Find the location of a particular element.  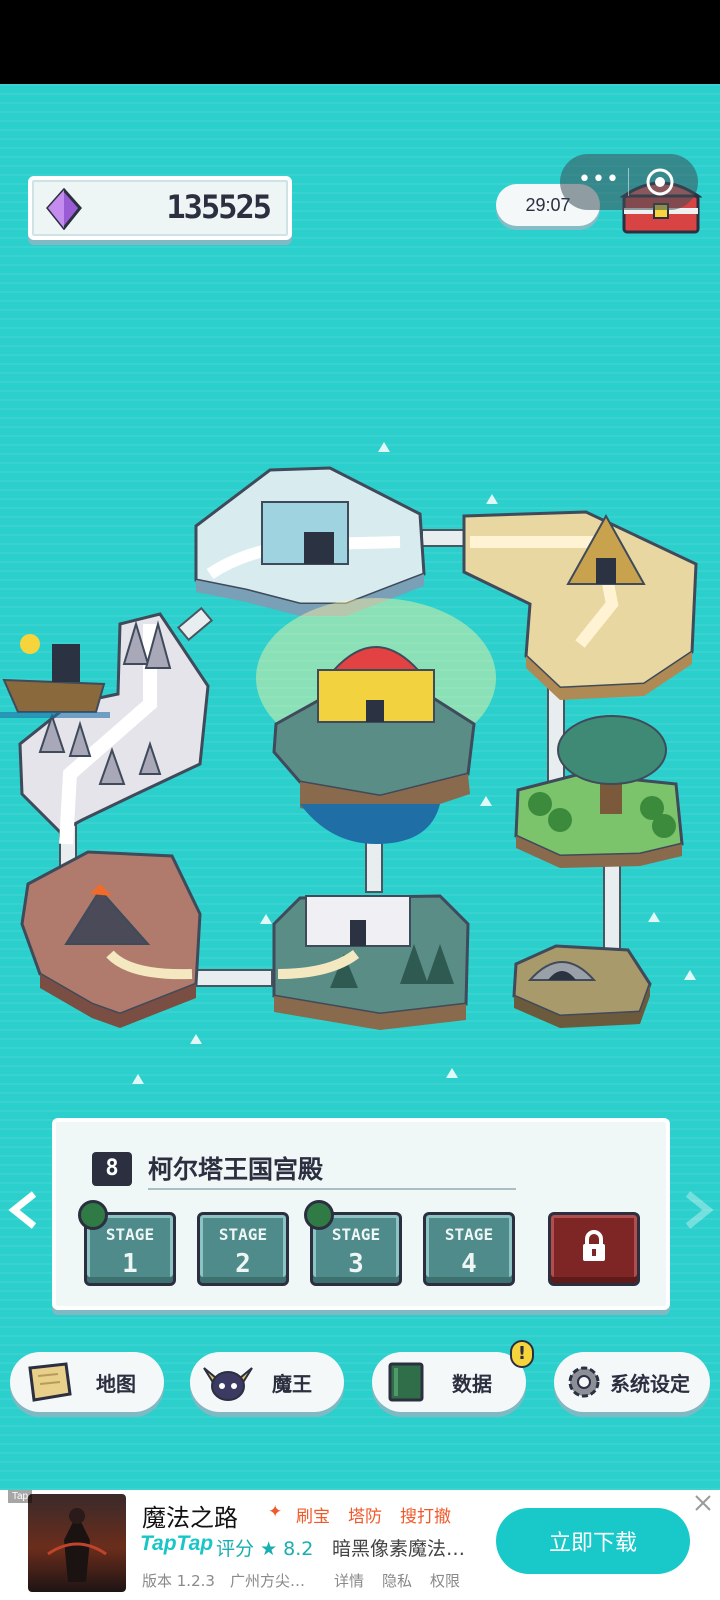

status-bar is located at coordinates (360, 42).